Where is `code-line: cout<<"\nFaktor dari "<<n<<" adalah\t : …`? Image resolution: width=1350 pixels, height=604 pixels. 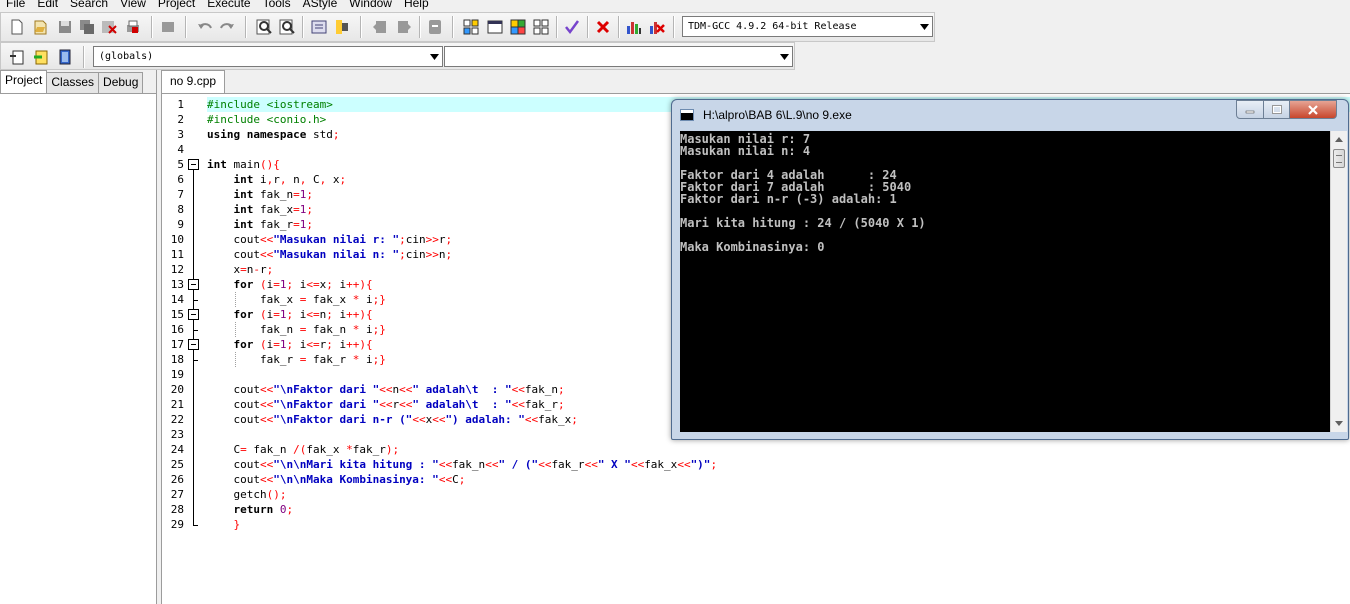 code-line: cout<<"\nFaktor dari "<<n<<" adalah\t : … is located at coordinates (385, 389).